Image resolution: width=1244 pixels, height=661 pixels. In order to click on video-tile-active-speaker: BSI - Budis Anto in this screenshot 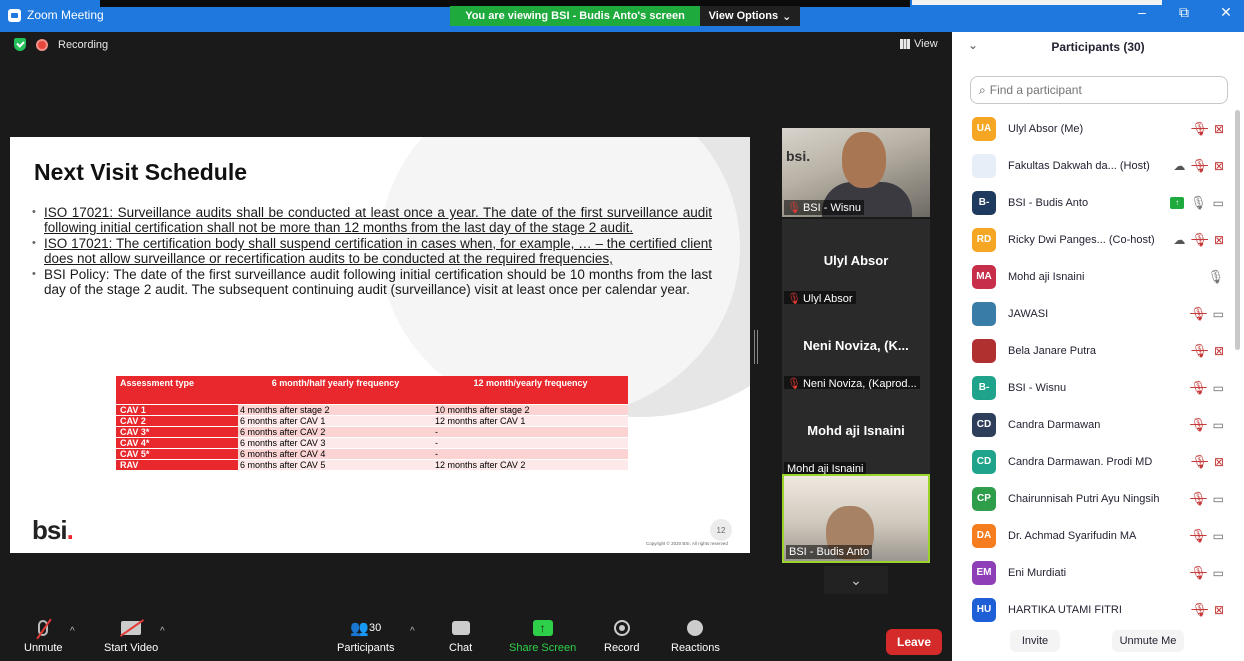, I will do `click(856, 518)`.